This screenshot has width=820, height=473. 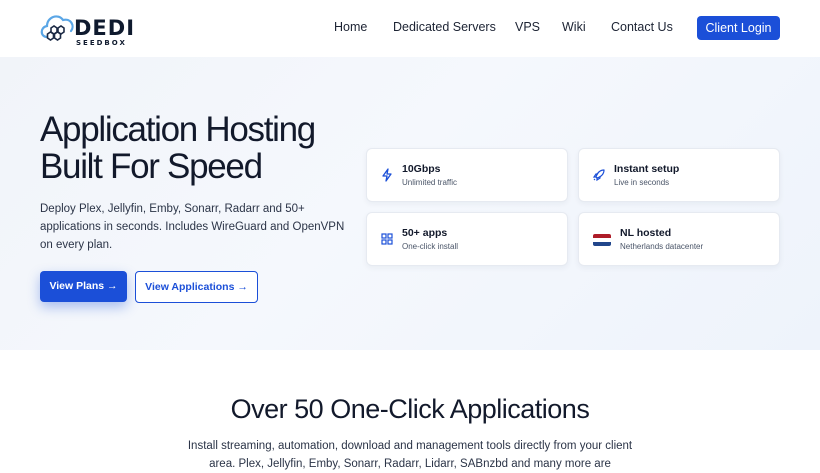 I want to click on nav-home: Home, so click(x=350, y=27).